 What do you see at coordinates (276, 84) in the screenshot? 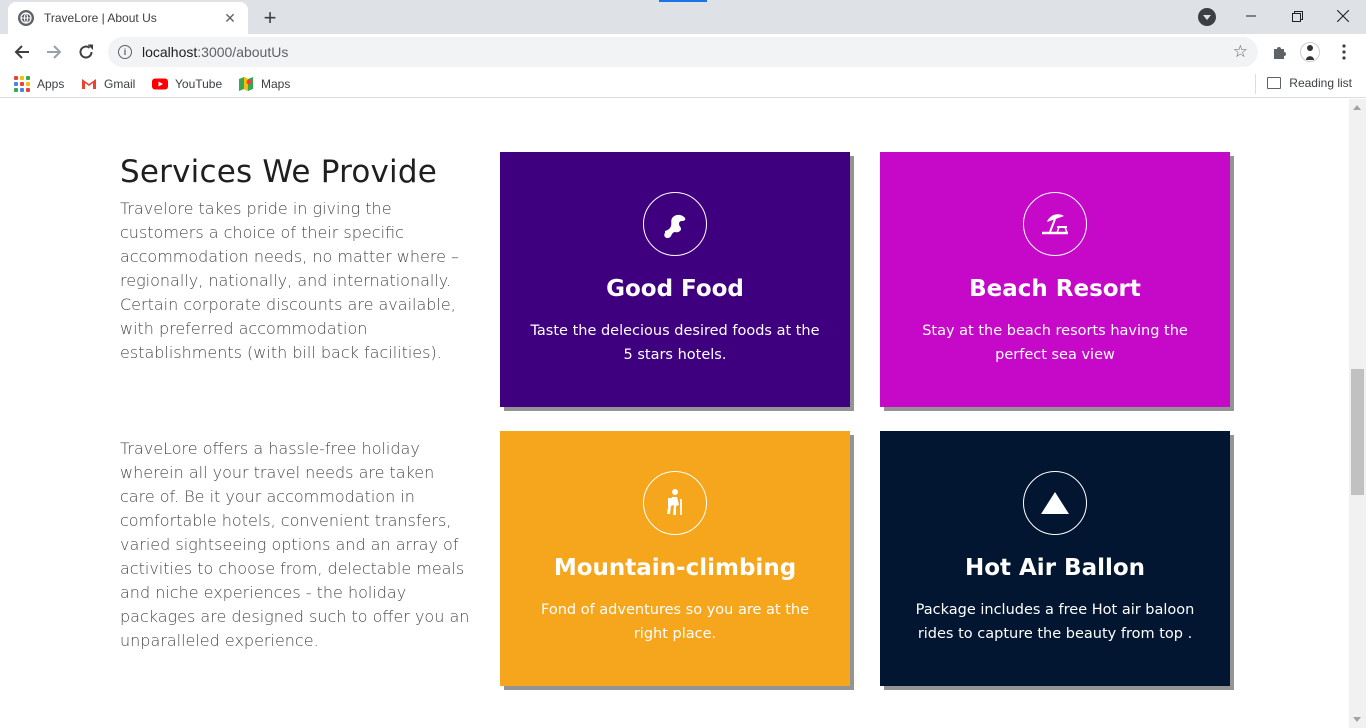
I see `bookmark-label: Maps` at bounding box center [276, 84].